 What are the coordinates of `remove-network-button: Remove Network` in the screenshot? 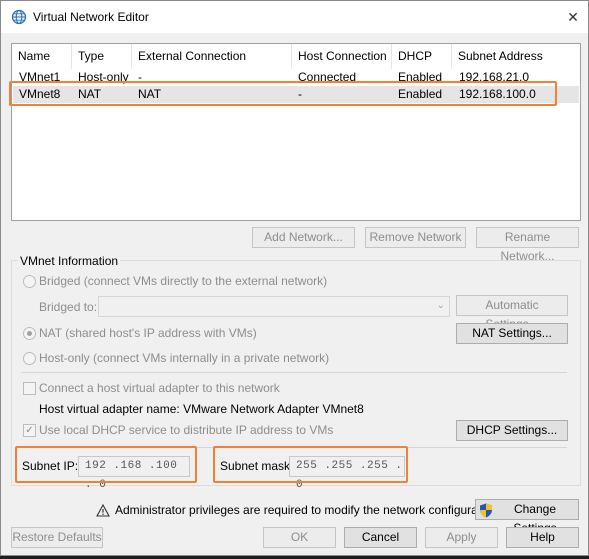 It's located at (415, 237).